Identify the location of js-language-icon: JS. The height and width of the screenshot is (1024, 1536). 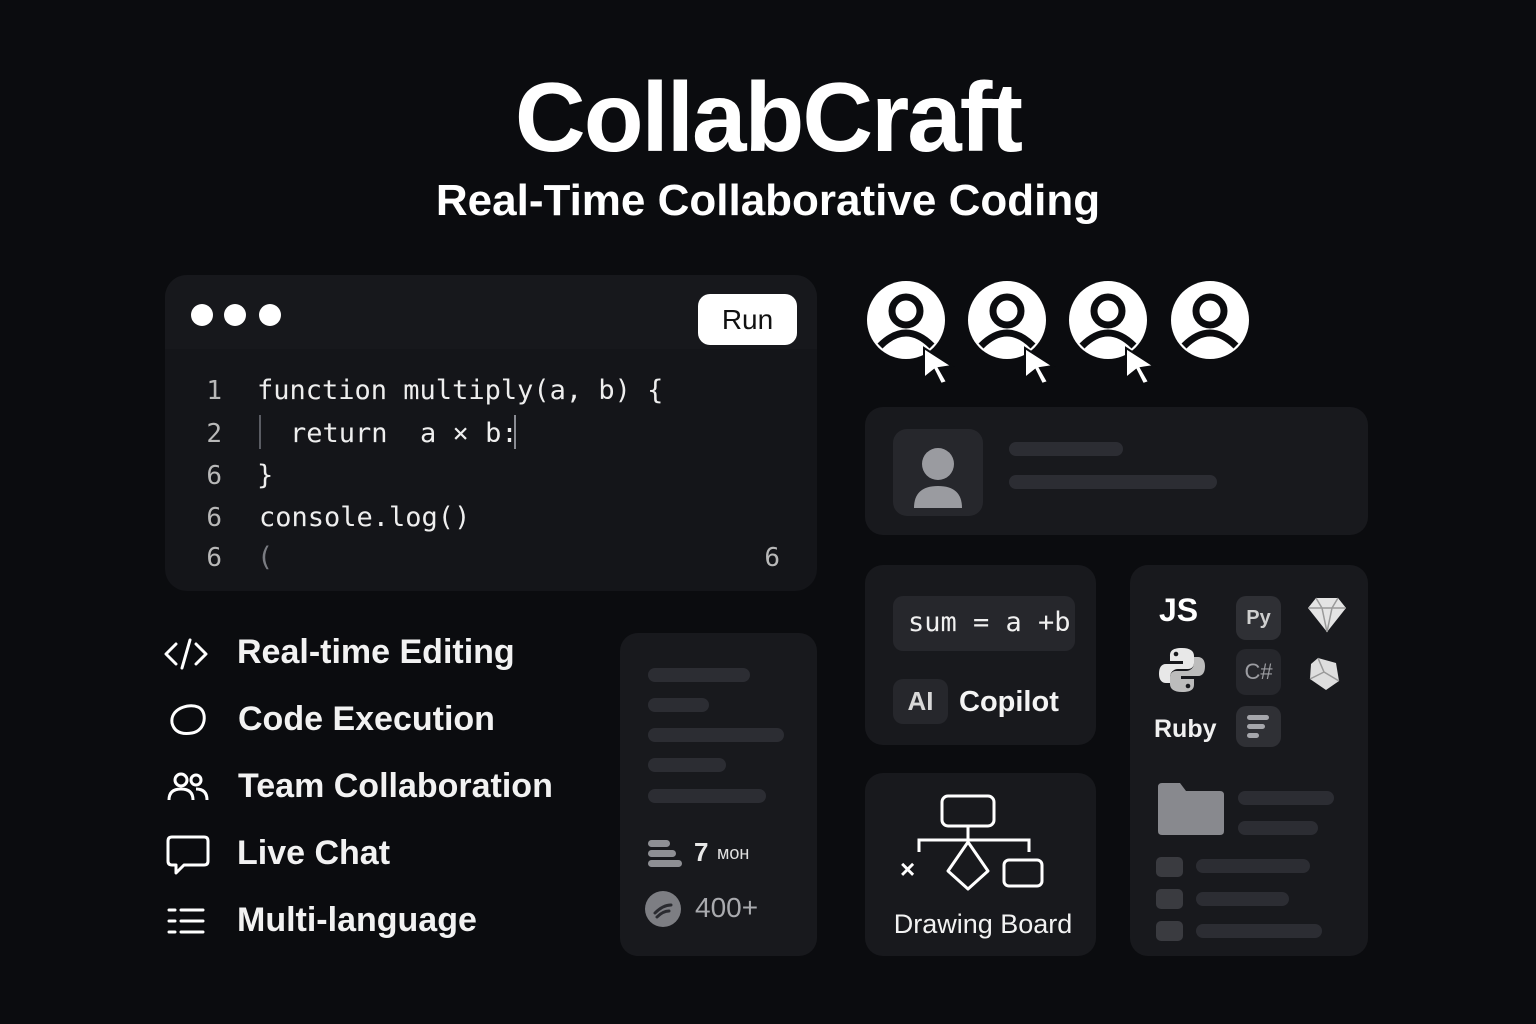
(1178, 610).